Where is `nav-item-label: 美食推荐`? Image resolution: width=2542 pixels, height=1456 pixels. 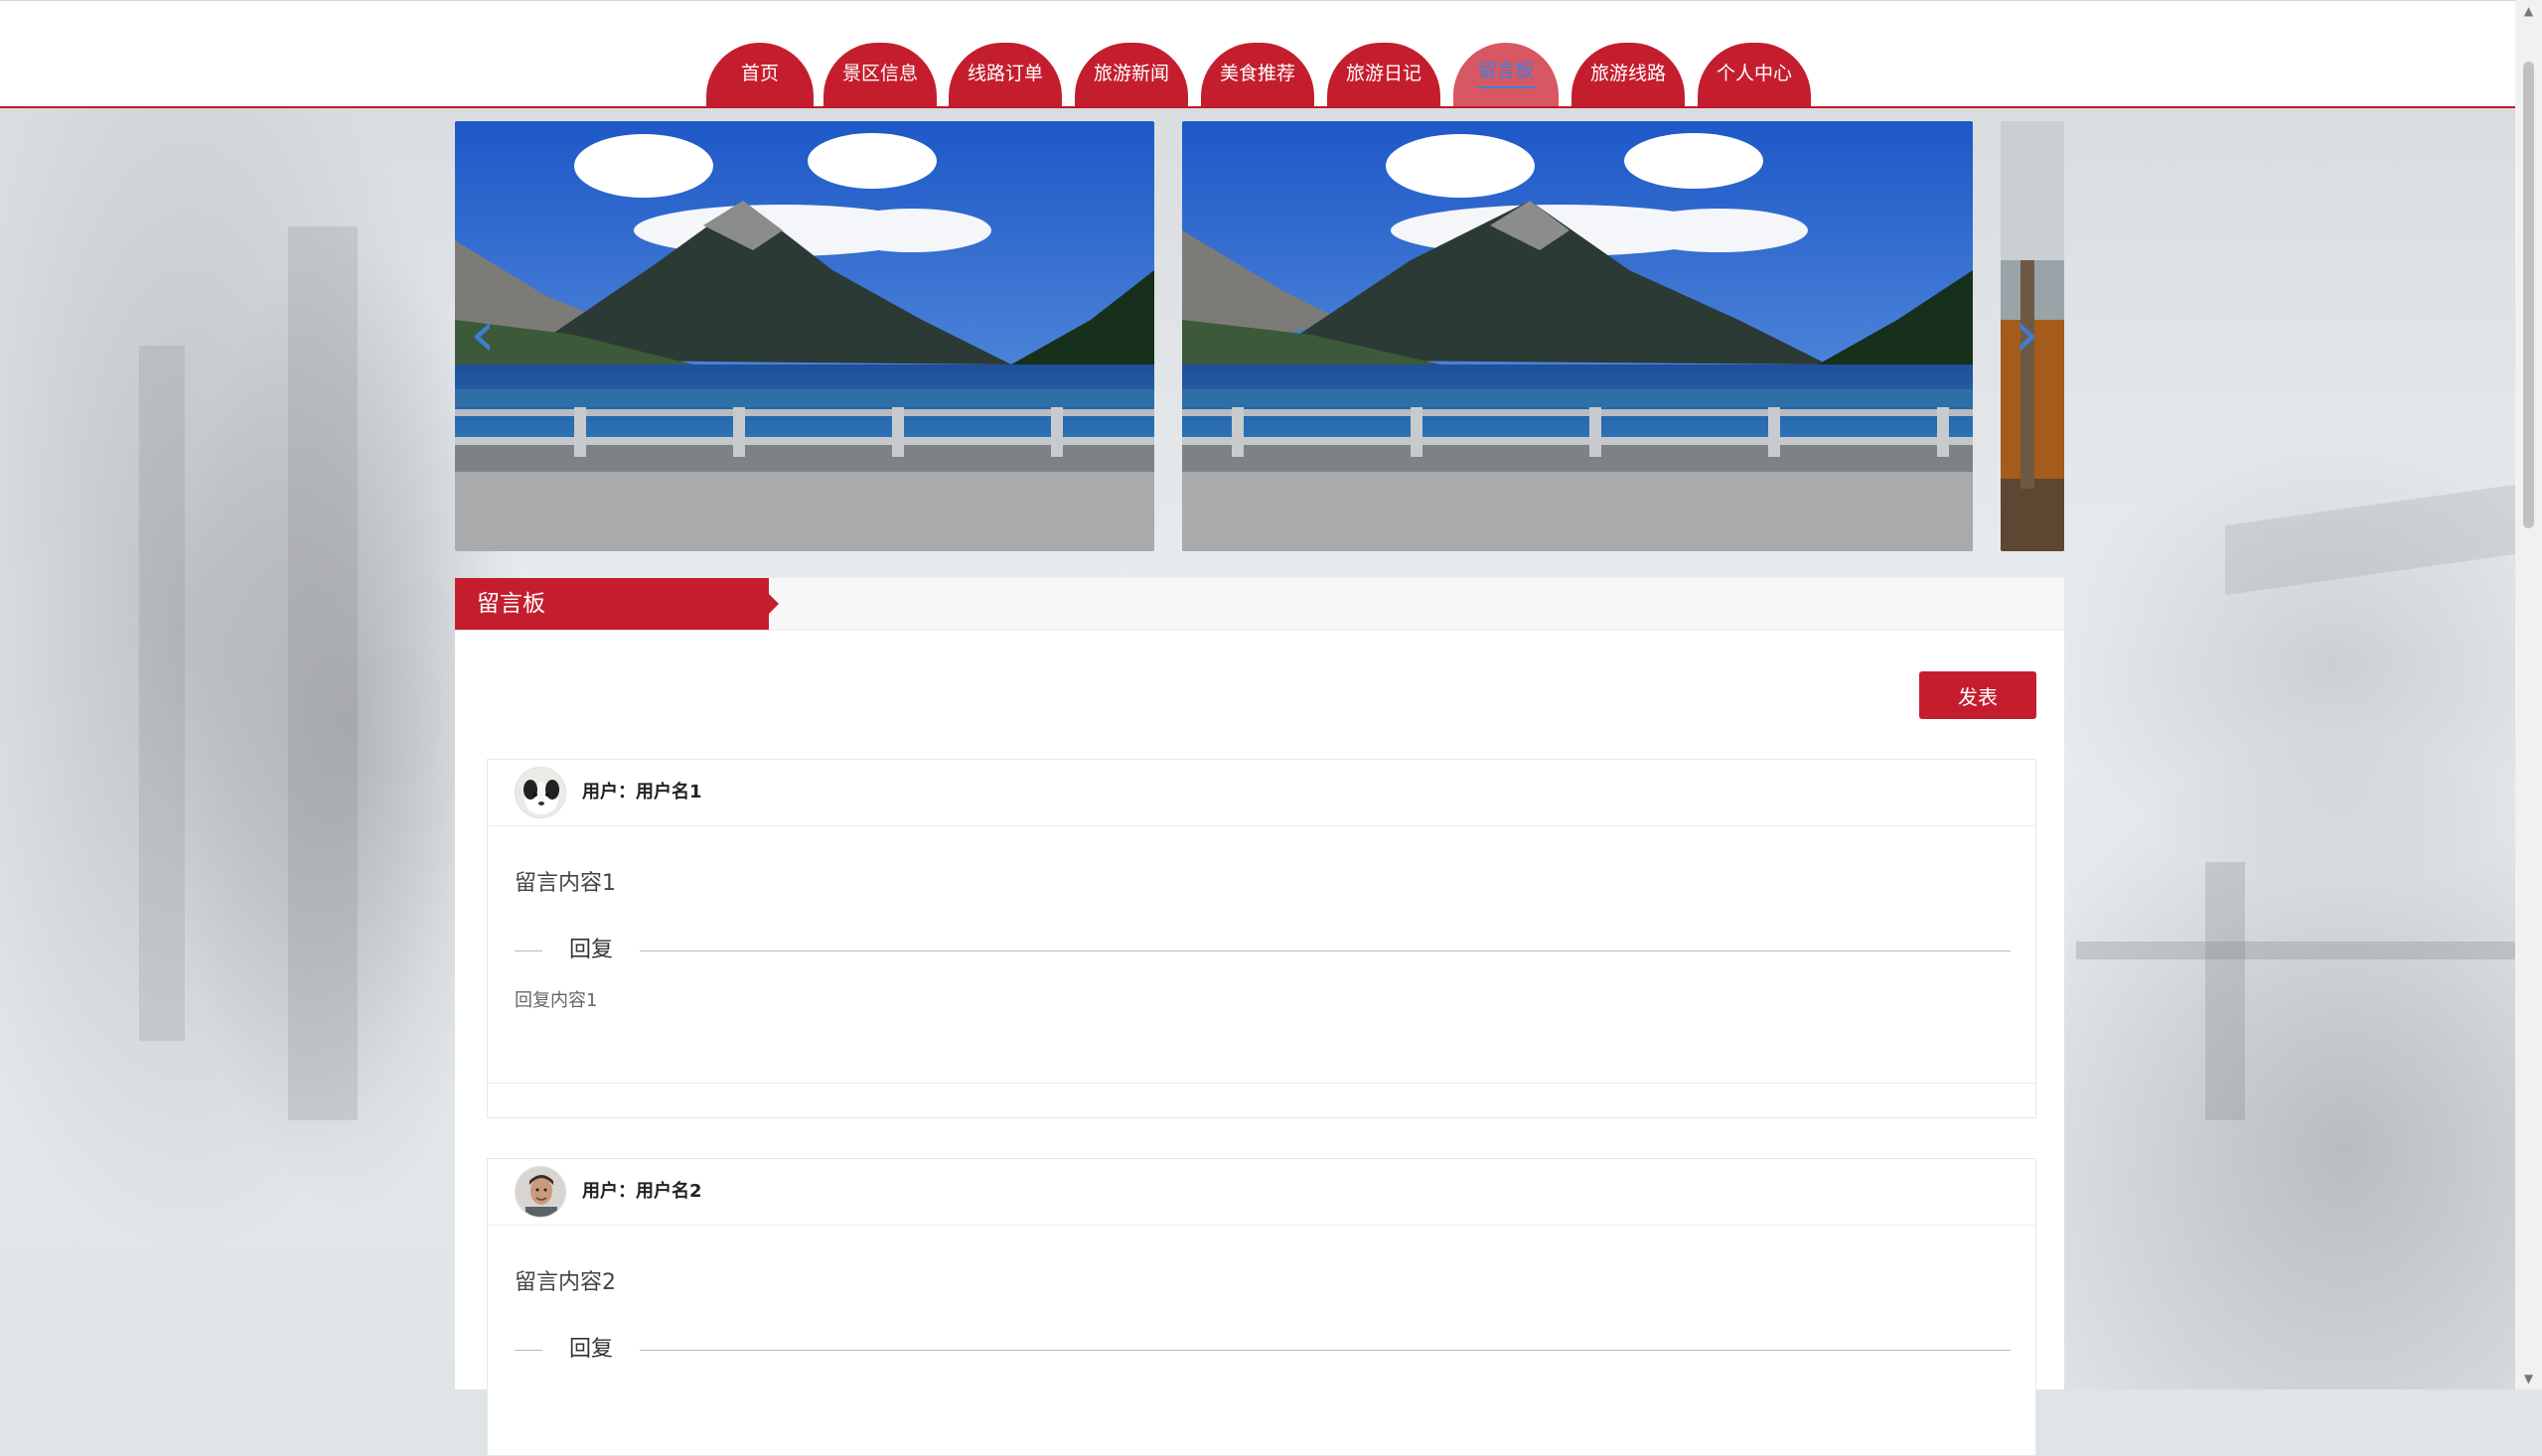
nav-item-label: 美食推荐 is located at coordinates (1257, 73).